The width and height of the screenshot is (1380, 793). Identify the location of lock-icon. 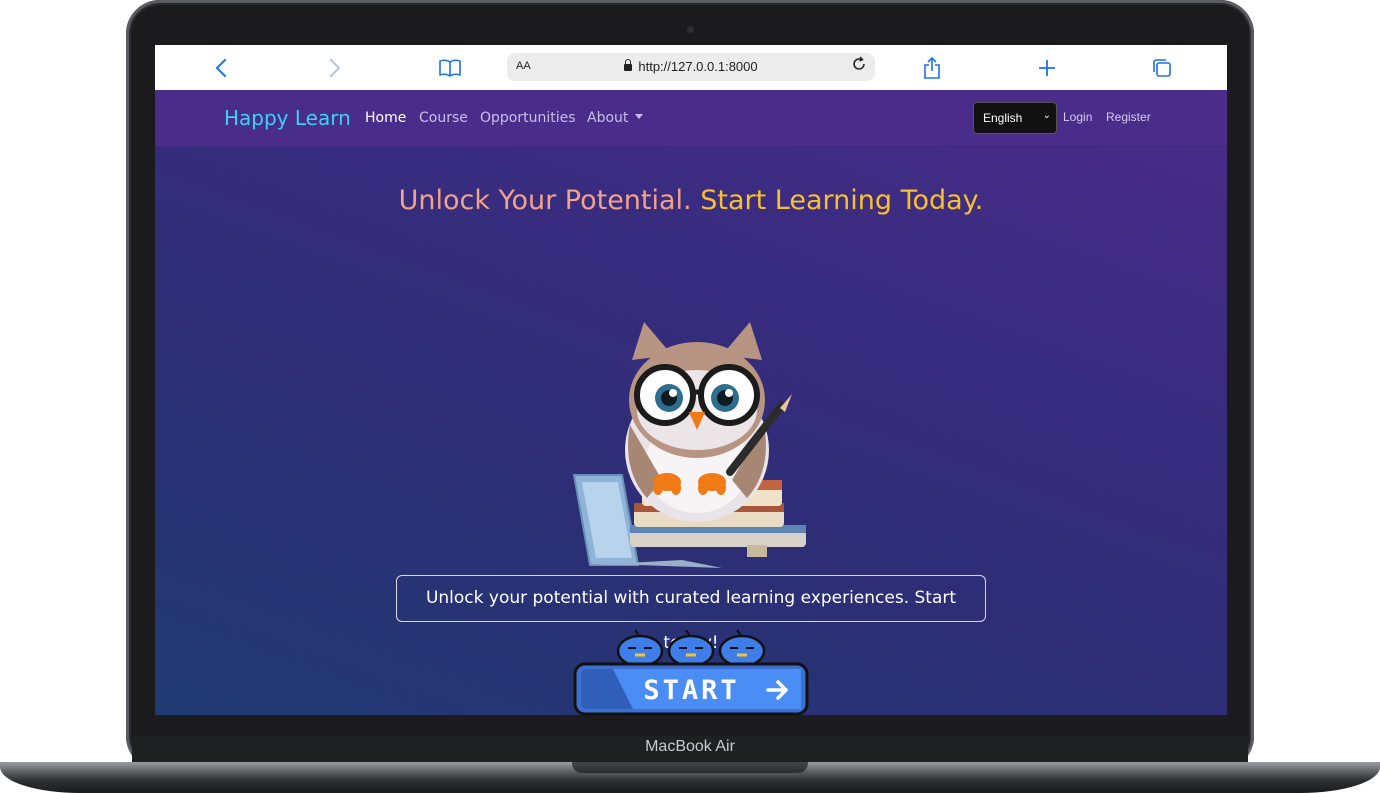
(628, 65).